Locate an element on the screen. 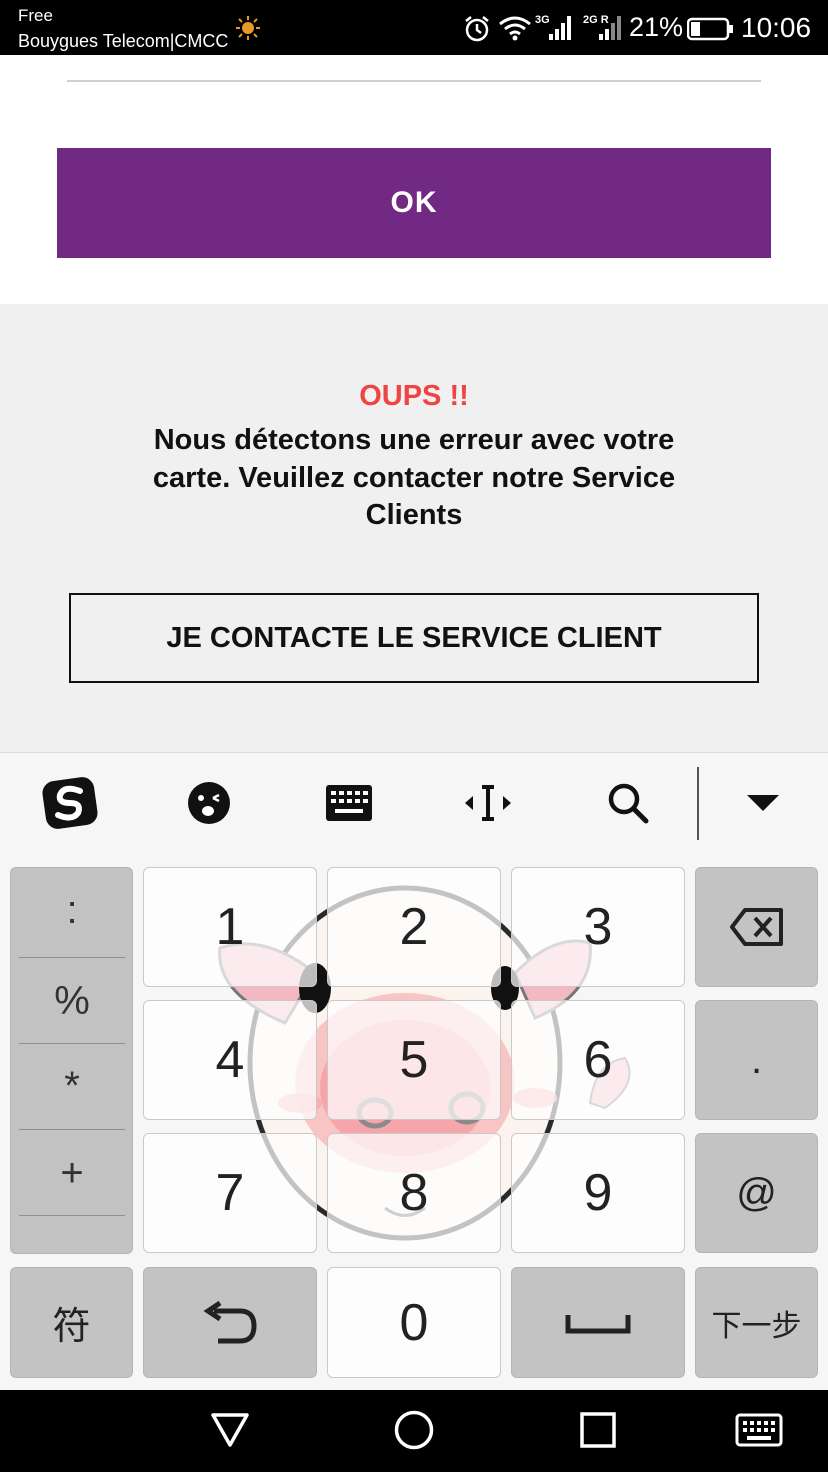  network-2g-label: 2G R is located at coordinates (596, 20).